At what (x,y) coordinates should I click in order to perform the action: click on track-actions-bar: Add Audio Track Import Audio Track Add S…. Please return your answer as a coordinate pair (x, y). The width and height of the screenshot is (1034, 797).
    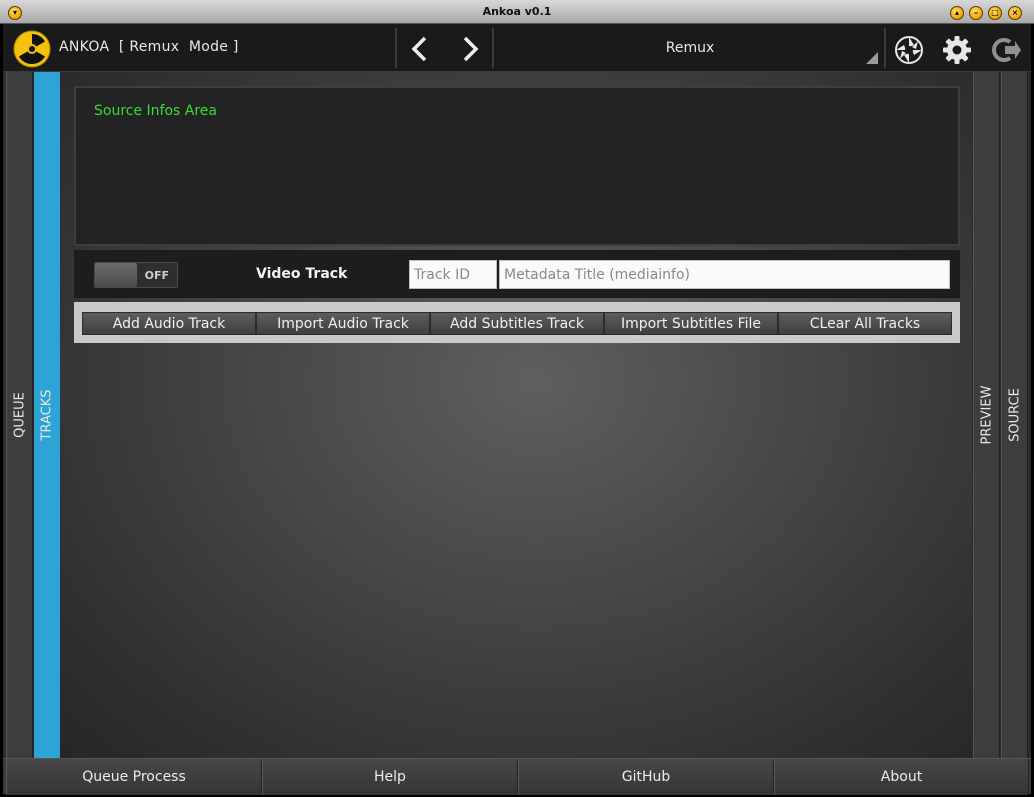
    Looking at the image, I should click on (517, 322).